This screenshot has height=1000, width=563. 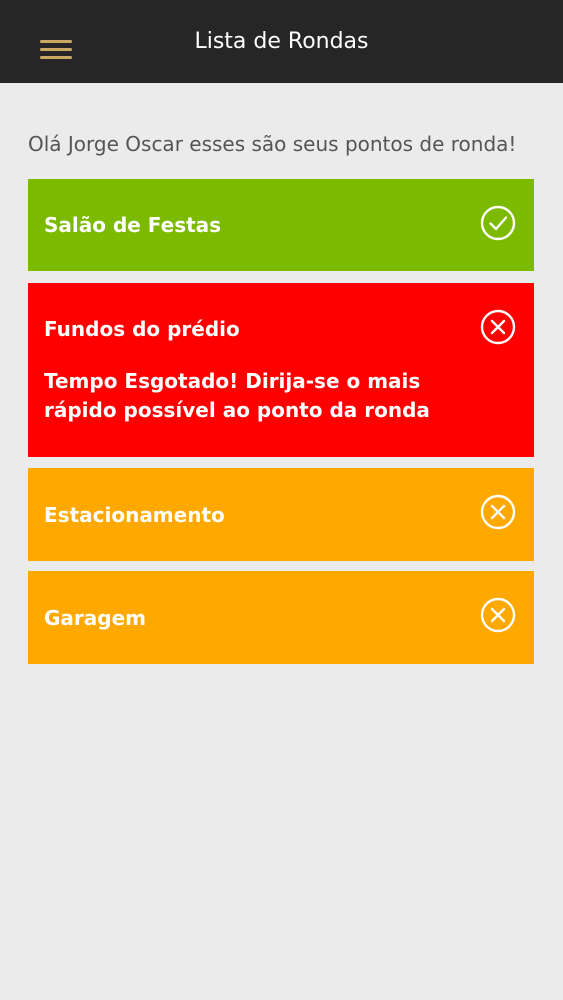 What do you see at coordinates (281, 225) in the screenshot?
I see `round-item-salao-de-festas: Salão de Festas` at bounding box center [281, 225].